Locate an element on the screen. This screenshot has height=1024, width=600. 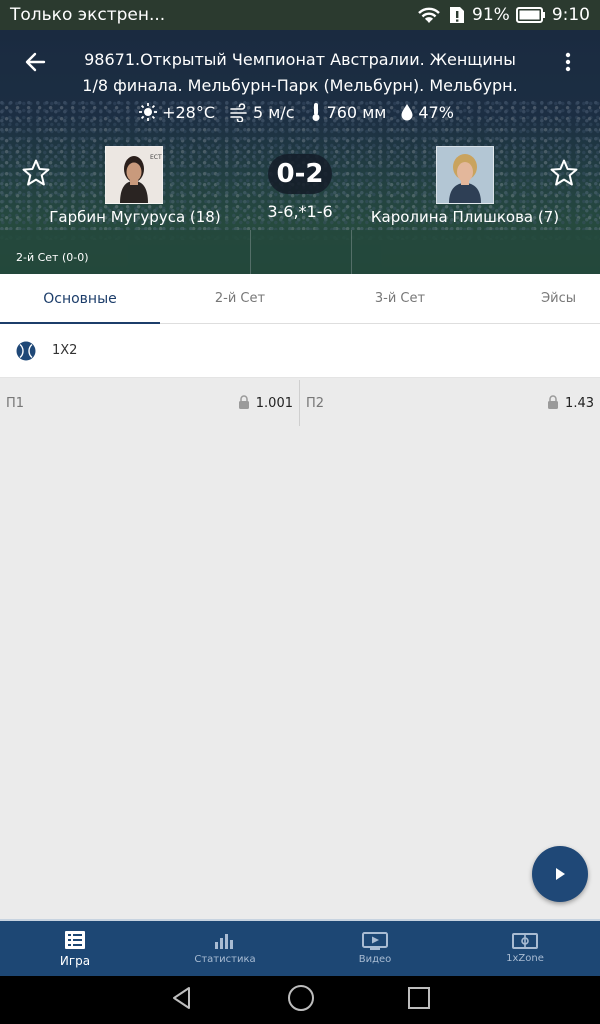
bottom-navigation: Игра Статистика Видео 1xZone is located at coordinates (300, 947).